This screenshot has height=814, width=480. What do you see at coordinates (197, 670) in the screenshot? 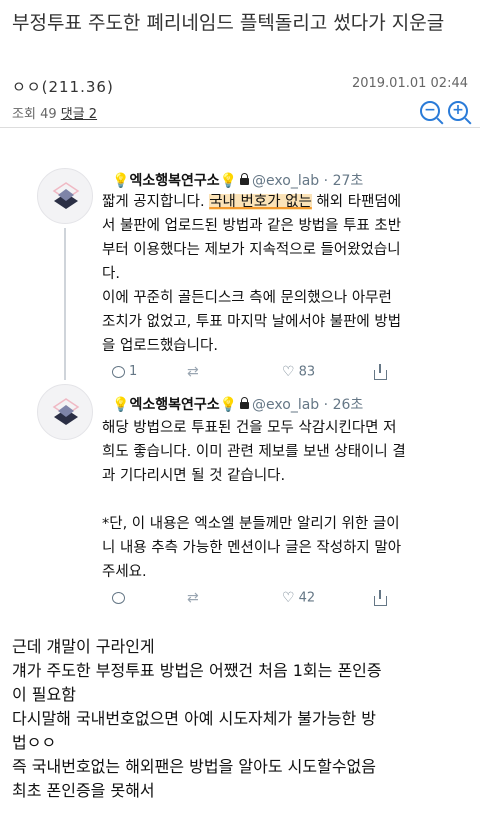
I see `post-body-line: 걔가 주도한 부정투표 방법은 어쨌건 처음 1회는 폰인증` at bounding box center [197, 670].